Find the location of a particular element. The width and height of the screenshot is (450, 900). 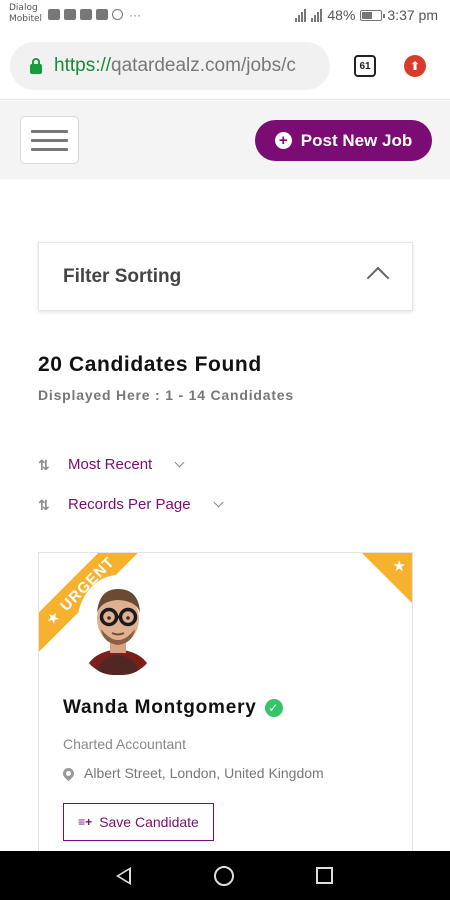

results-range-subtitle: Displayed Here : 1 - 14 Candidates is located at coordinates (166, 395).